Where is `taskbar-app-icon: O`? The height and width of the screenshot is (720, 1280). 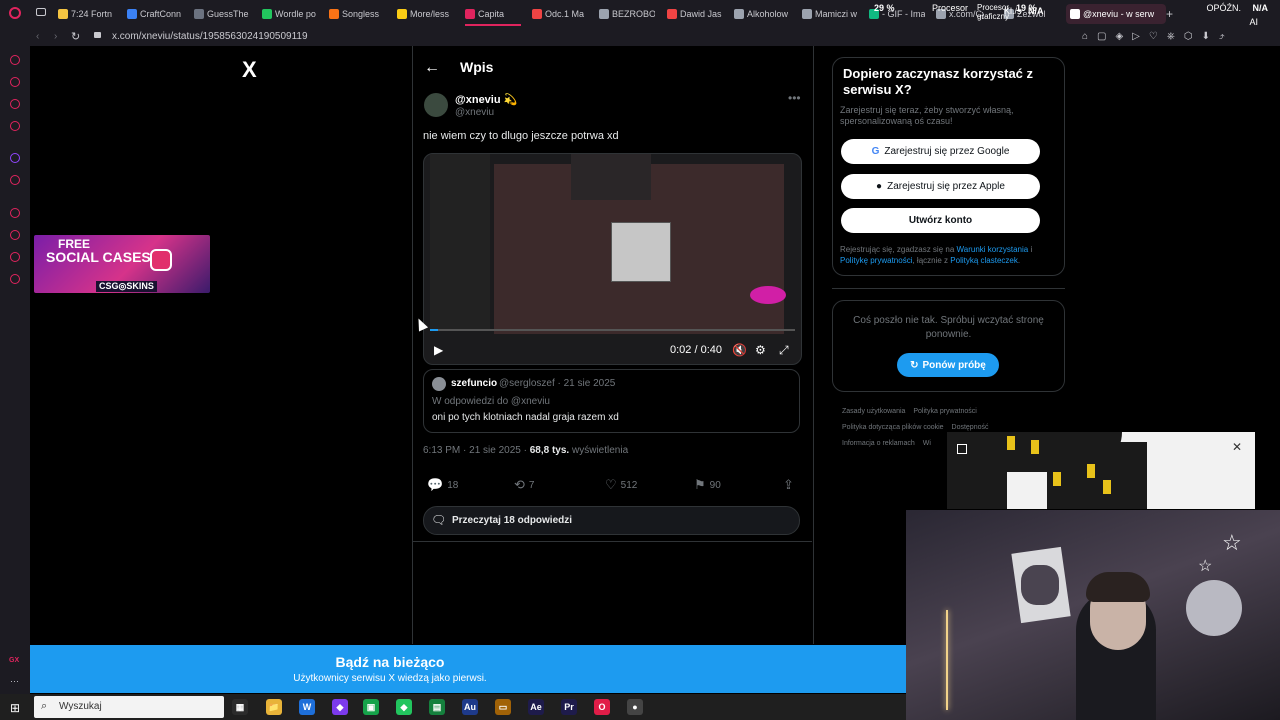 taskbar-app-icon: O is located at coordinates (602, 707).